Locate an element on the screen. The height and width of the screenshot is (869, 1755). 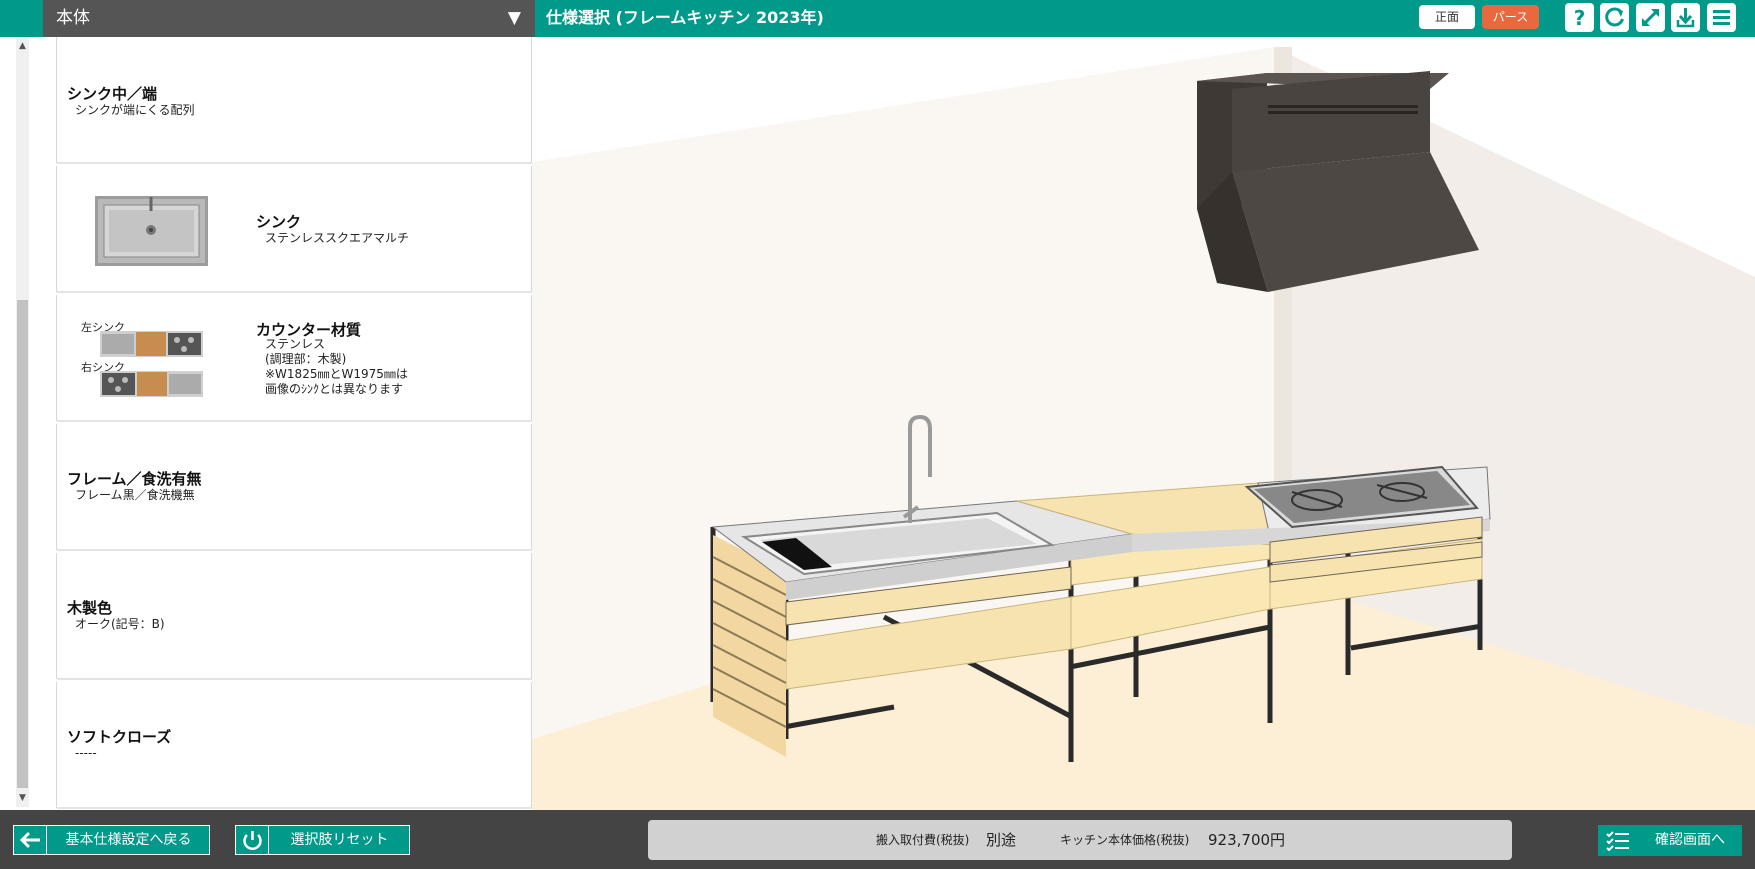
option-title: フレーム／食洗有無 is located at coordinates (134, 479).